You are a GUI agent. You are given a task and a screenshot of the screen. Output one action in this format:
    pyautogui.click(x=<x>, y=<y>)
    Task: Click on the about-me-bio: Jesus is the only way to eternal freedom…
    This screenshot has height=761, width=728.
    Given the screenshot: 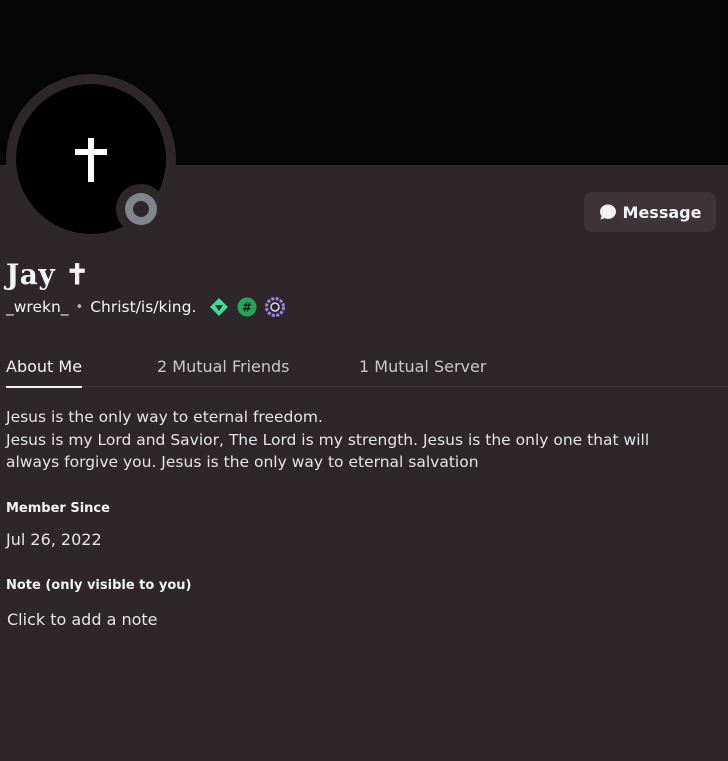 What is the action you would take?
    pyautogui.click(x=356, y=440)
    